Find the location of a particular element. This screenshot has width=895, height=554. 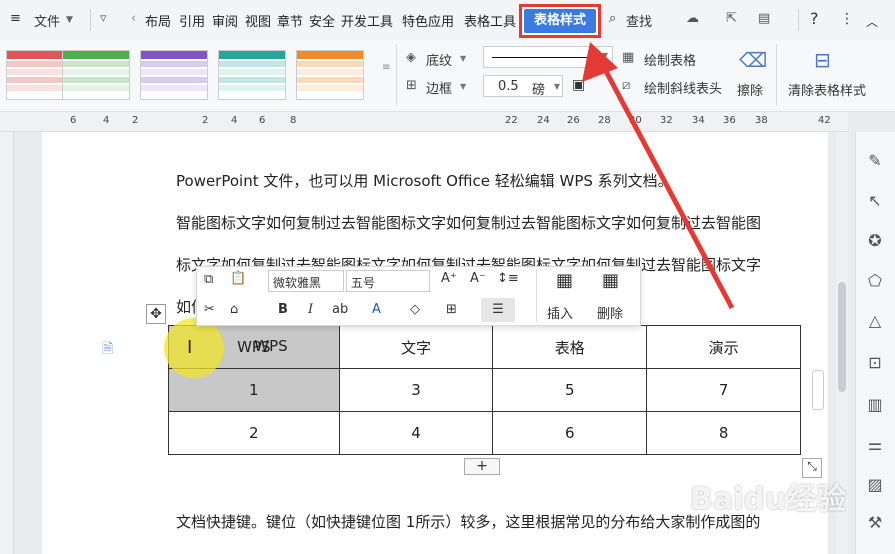

tab-table-tools: 表格工具 is located at coordinates (490, 20).